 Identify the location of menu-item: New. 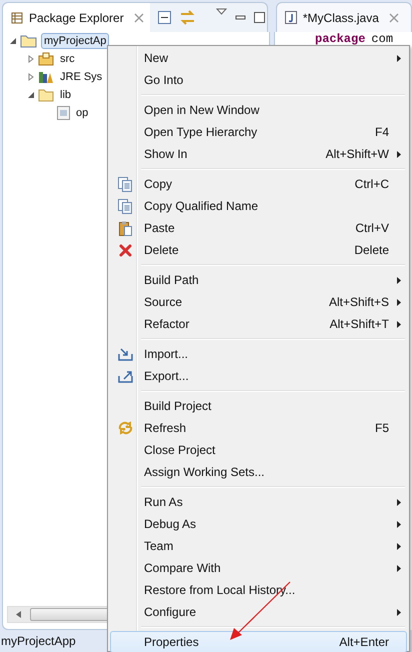
(258, 58).